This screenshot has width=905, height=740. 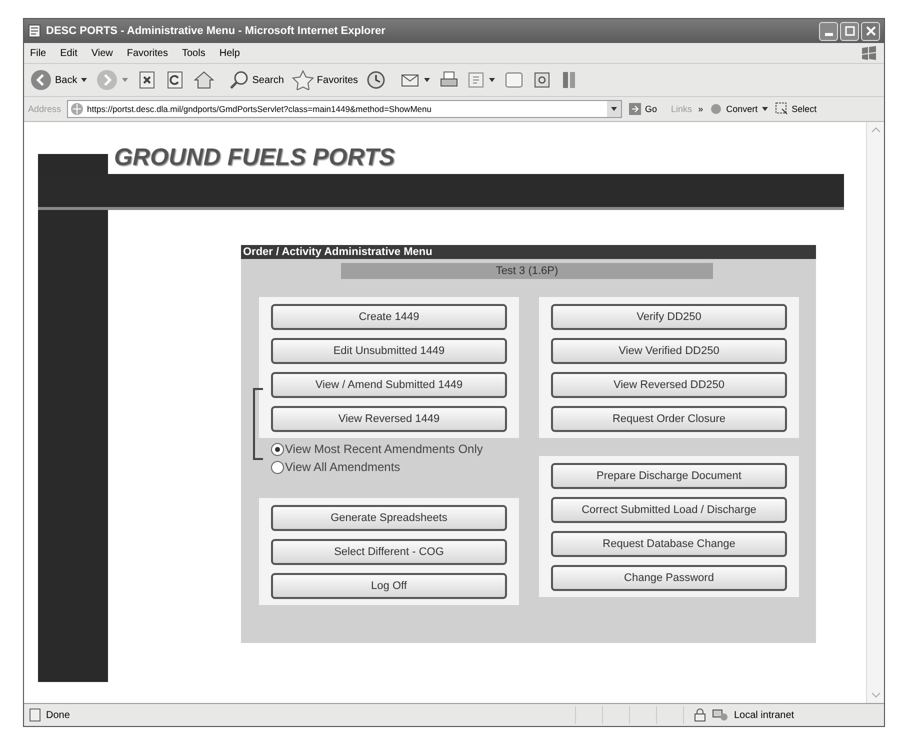 I want to click on radio-label: View Most Recent Amendments Only, so click(x=384, y=449).